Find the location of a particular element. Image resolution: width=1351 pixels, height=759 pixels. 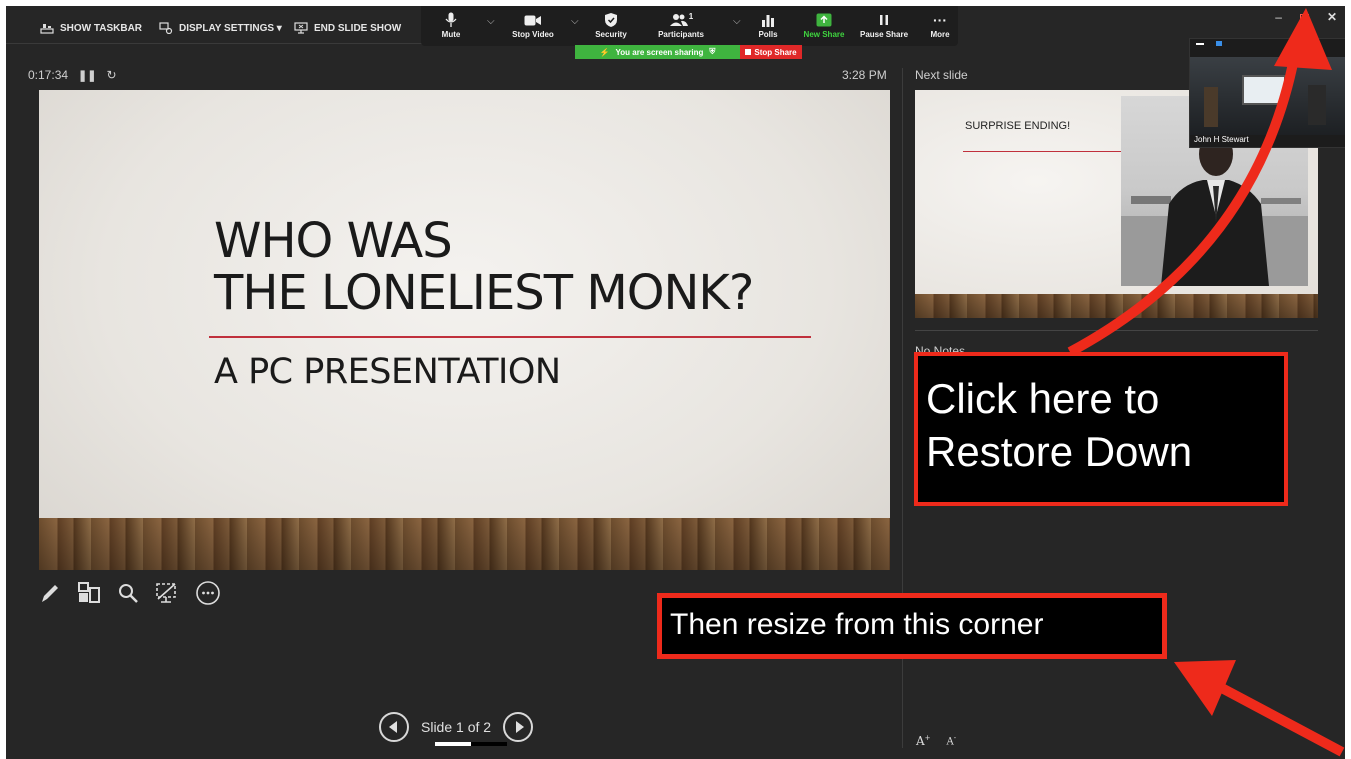

restore-arrow-head is located at coordinates (1303, 39).